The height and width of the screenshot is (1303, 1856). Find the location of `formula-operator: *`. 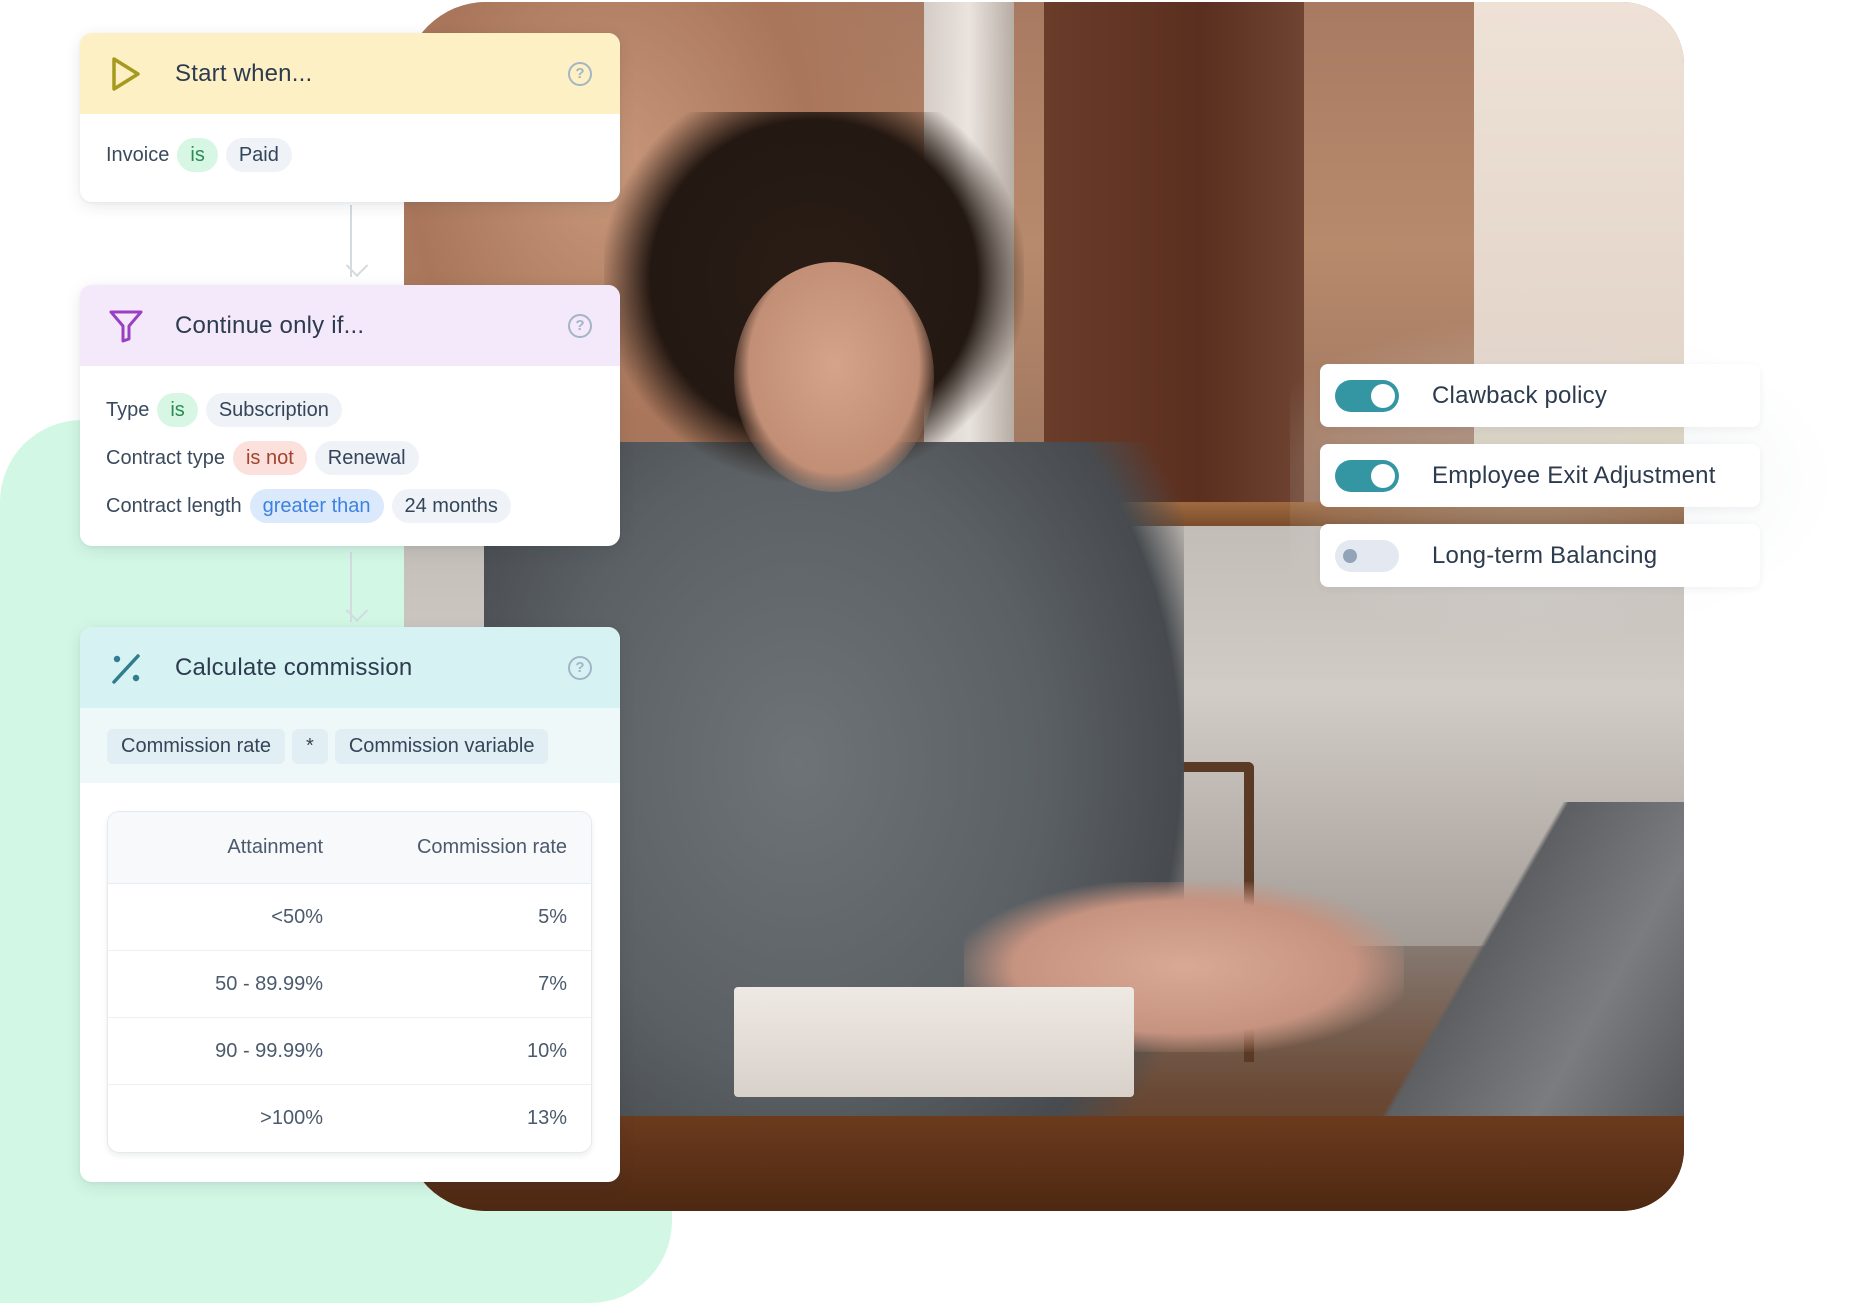

formula-operator: * is located at coordinates (310, 746).